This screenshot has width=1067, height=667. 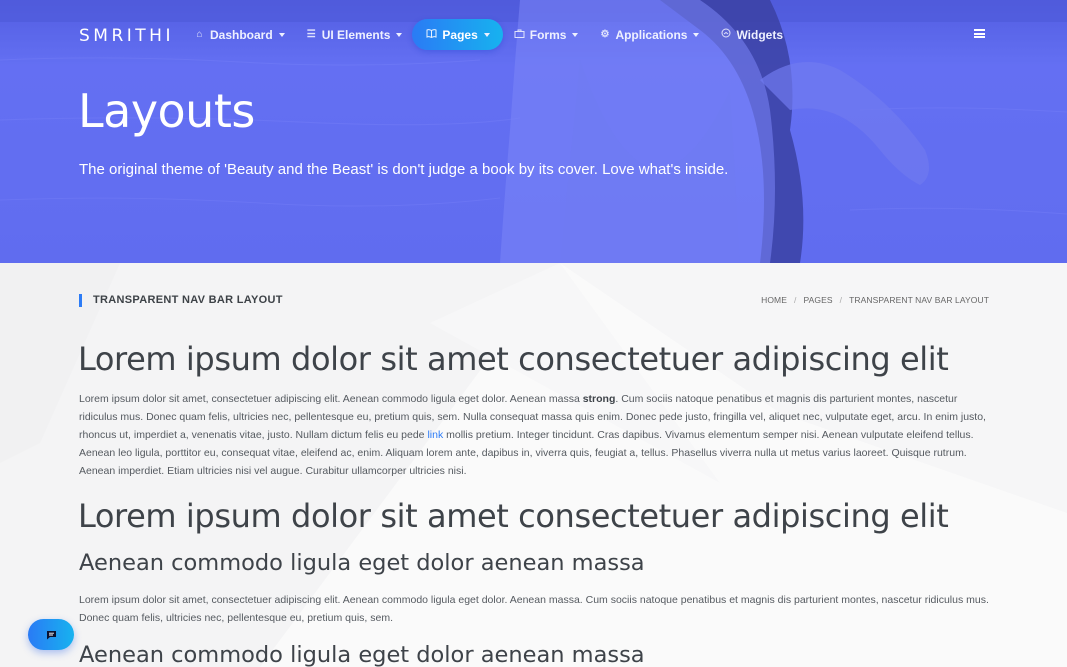 I want to click on nav-item-pages: Pages, so click(x=457, y=34).